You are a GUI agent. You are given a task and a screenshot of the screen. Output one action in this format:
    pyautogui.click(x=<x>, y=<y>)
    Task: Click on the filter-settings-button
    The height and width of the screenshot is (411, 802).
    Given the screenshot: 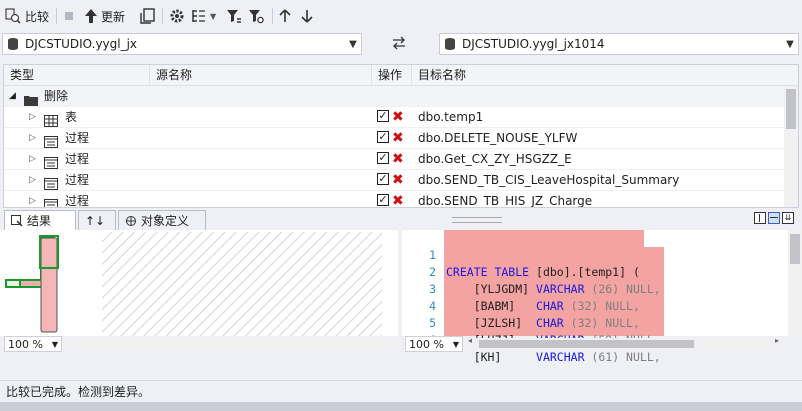 What is the action you would take?
    pyautogui.click(x=256, y=16)
    